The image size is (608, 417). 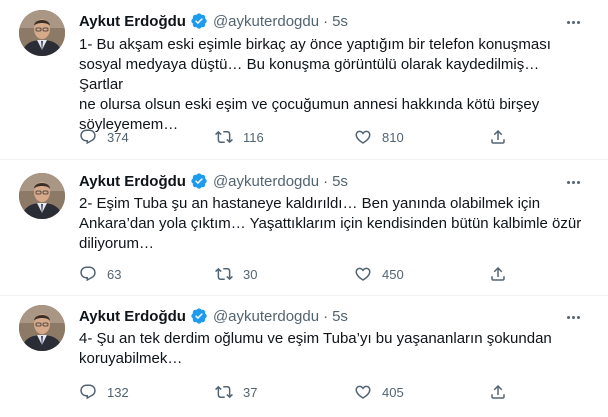 I want to click on tweet-actions: 63 30 450, so click(x=299, y=274).